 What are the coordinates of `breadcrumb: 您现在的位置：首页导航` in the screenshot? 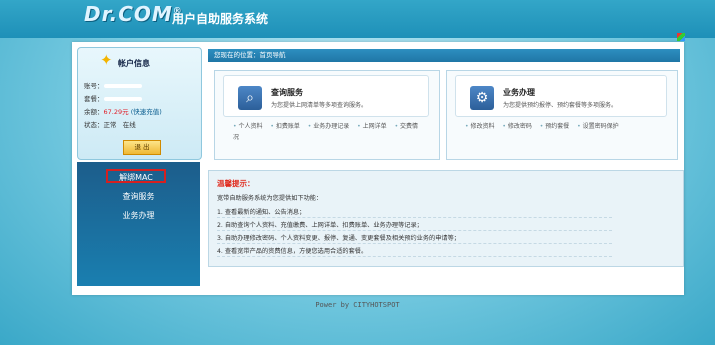 It's located at (444, 55).